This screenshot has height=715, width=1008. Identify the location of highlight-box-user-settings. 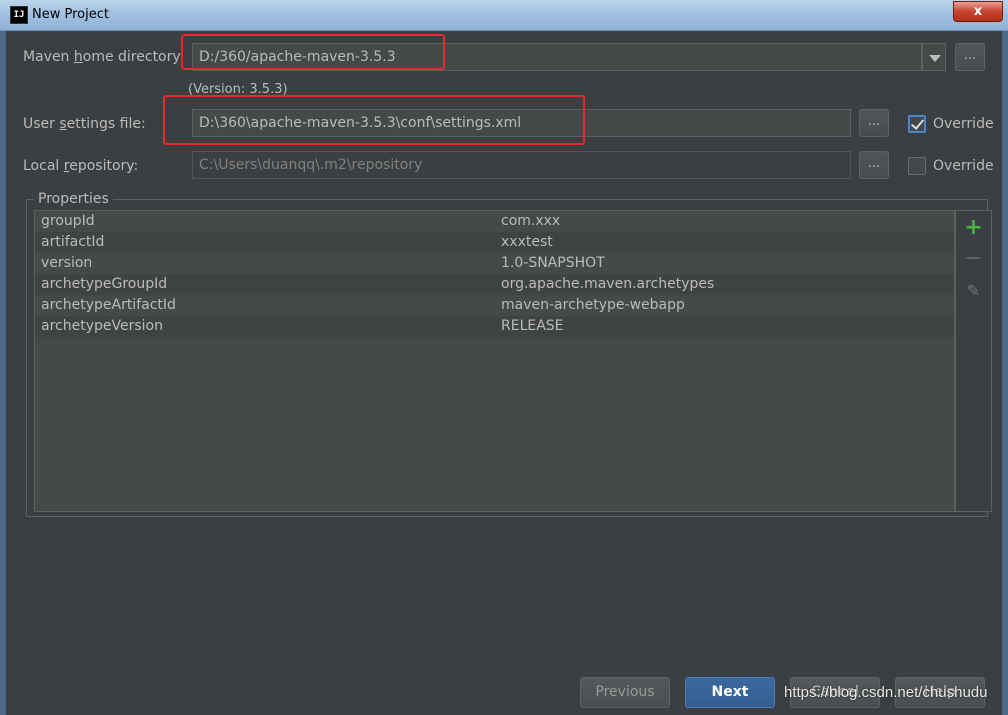
(374, 120).